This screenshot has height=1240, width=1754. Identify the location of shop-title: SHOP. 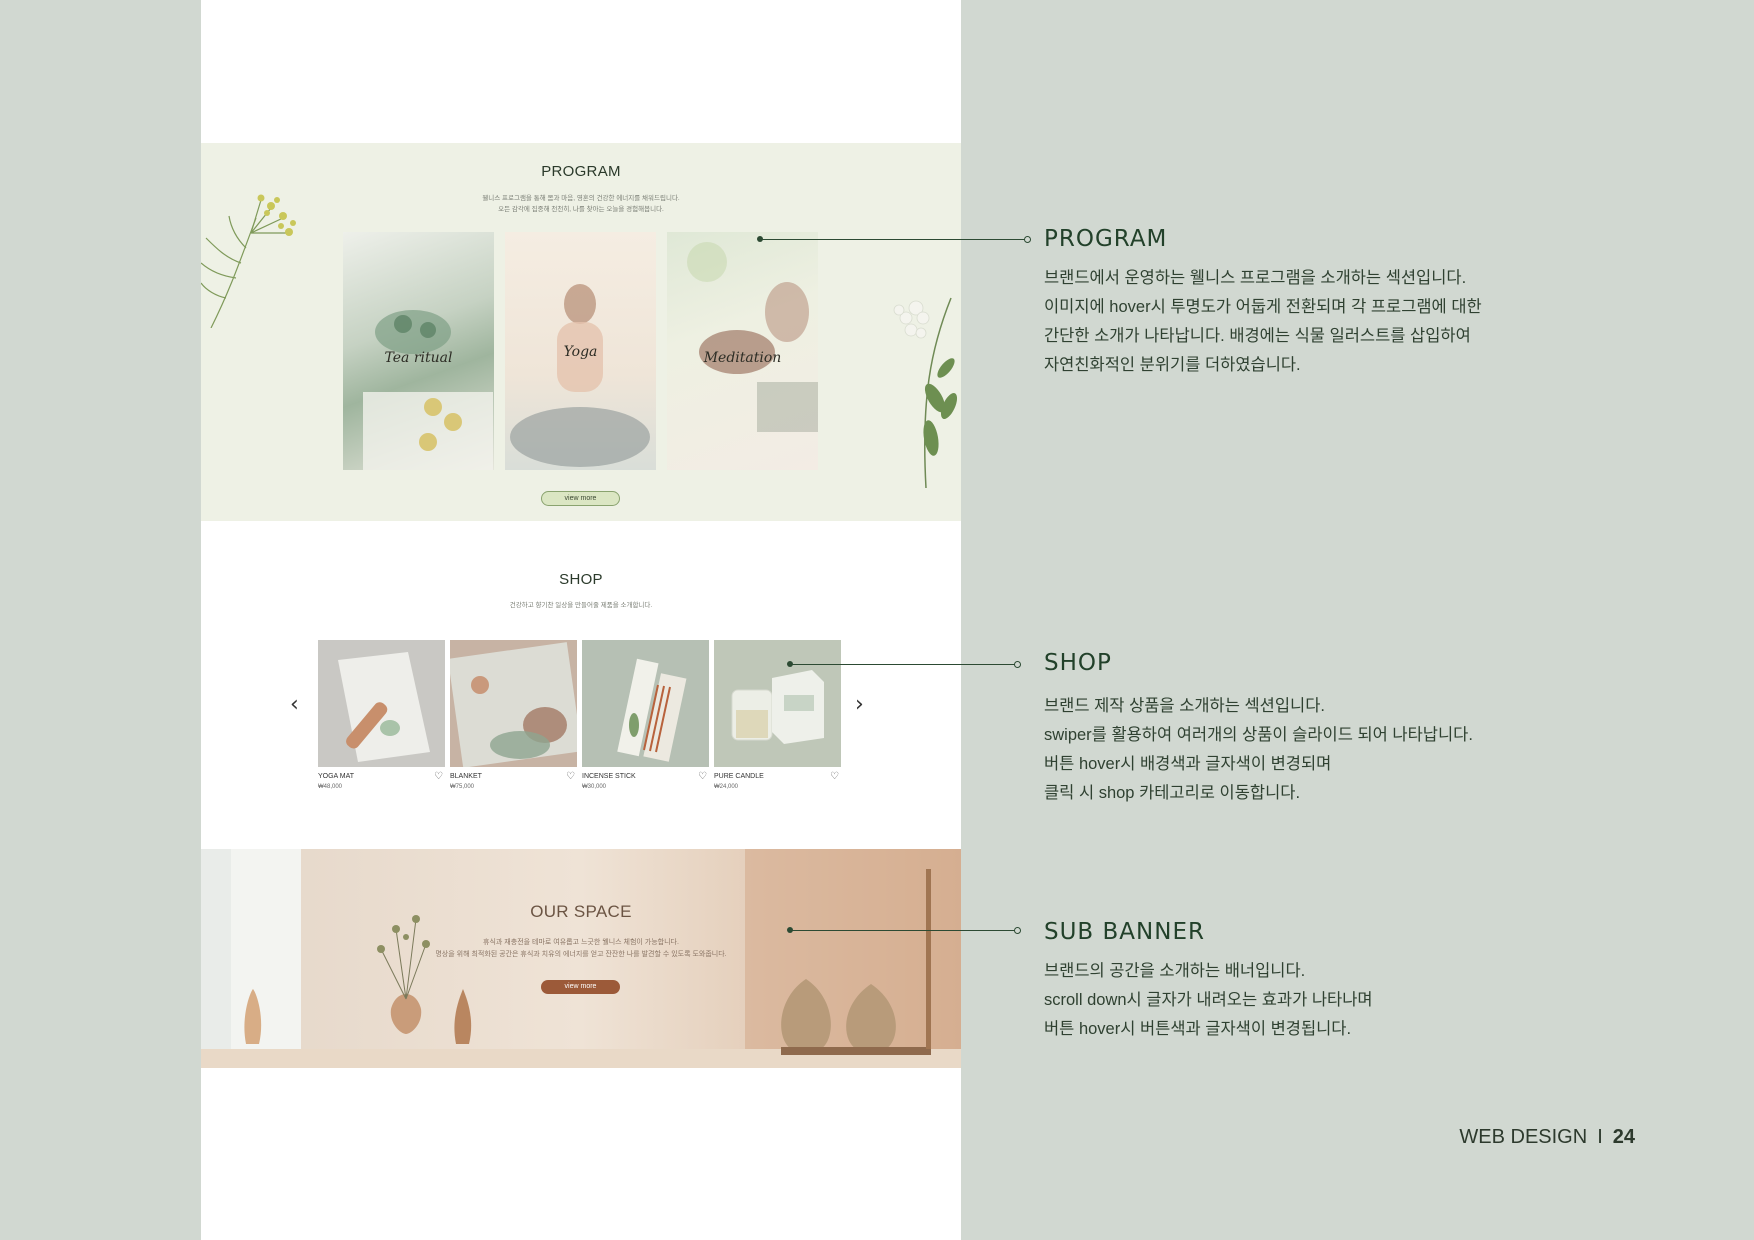
(581, 579).